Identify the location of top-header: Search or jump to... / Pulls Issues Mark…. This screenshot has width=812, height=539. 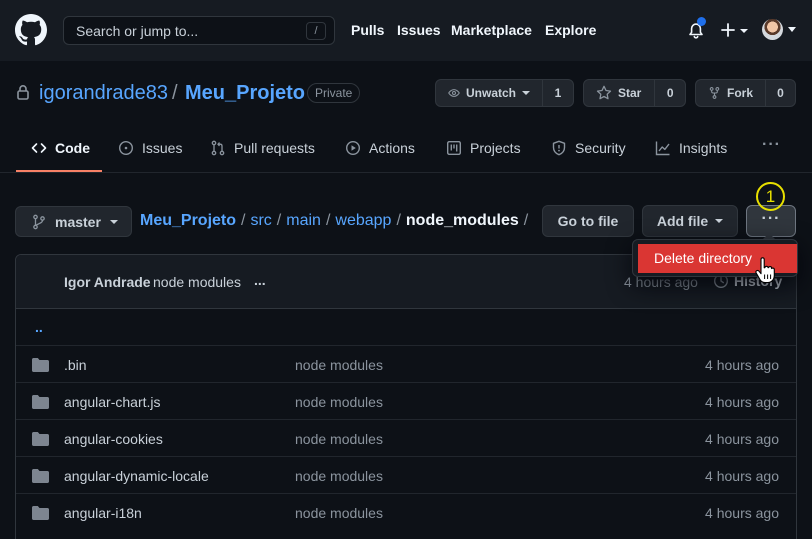
(406, 30).